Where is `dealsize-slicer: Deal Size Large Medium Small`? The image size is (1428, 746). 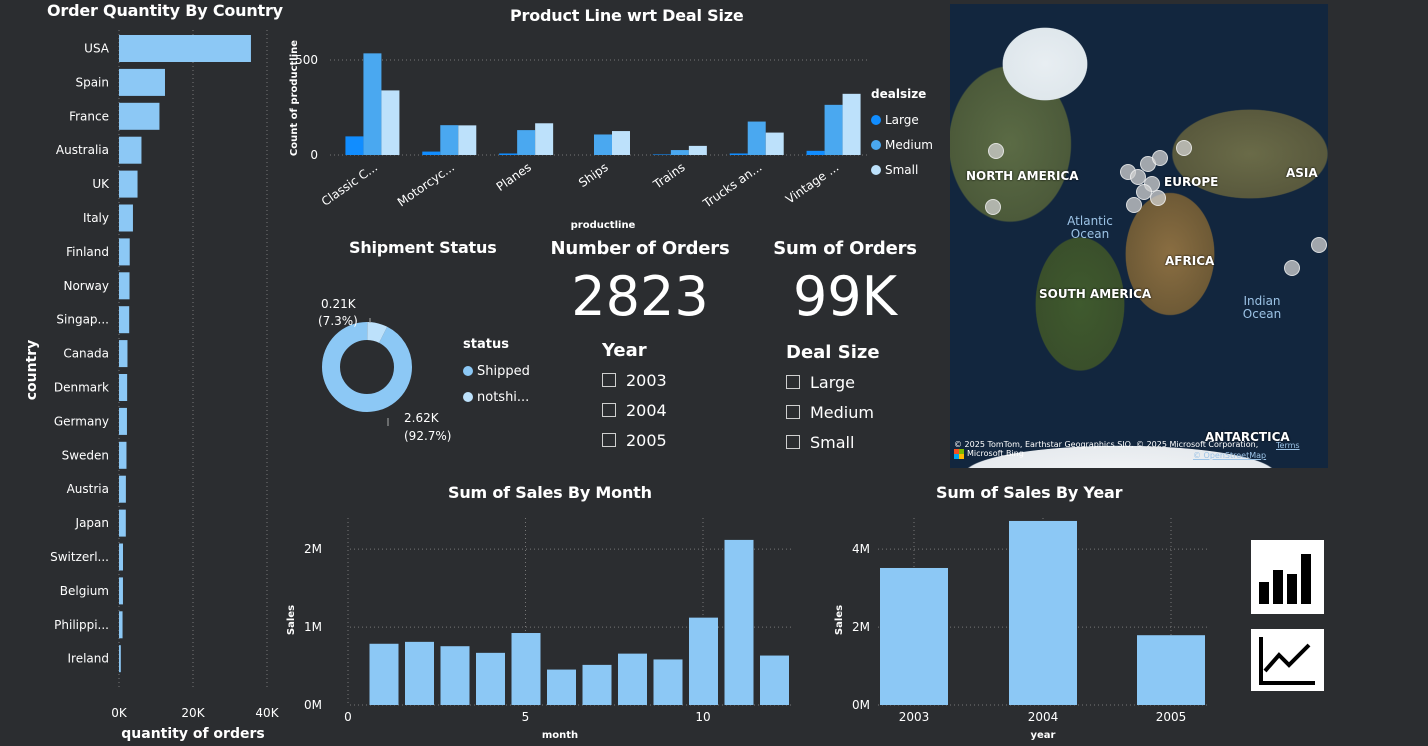
dealsize-slicer: Deal Size Large Medium Small is located at coordinates (833, 399).